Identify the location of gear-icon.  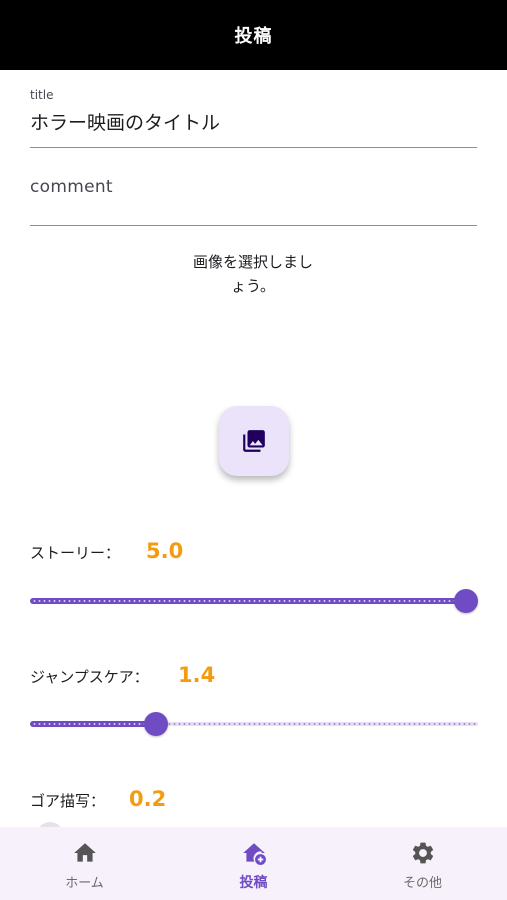
(422, 853).